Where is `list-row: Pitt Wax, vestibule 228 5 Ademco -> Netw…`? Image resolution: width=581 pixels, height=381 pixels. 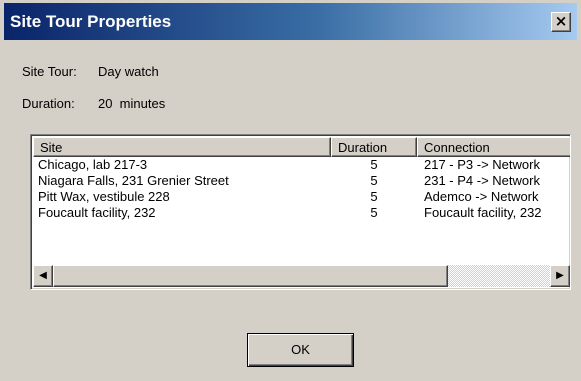
list-row: Pitt Wax, vestibule 228 5 Ademco -> Netw… is located at coordinates (301, 197).